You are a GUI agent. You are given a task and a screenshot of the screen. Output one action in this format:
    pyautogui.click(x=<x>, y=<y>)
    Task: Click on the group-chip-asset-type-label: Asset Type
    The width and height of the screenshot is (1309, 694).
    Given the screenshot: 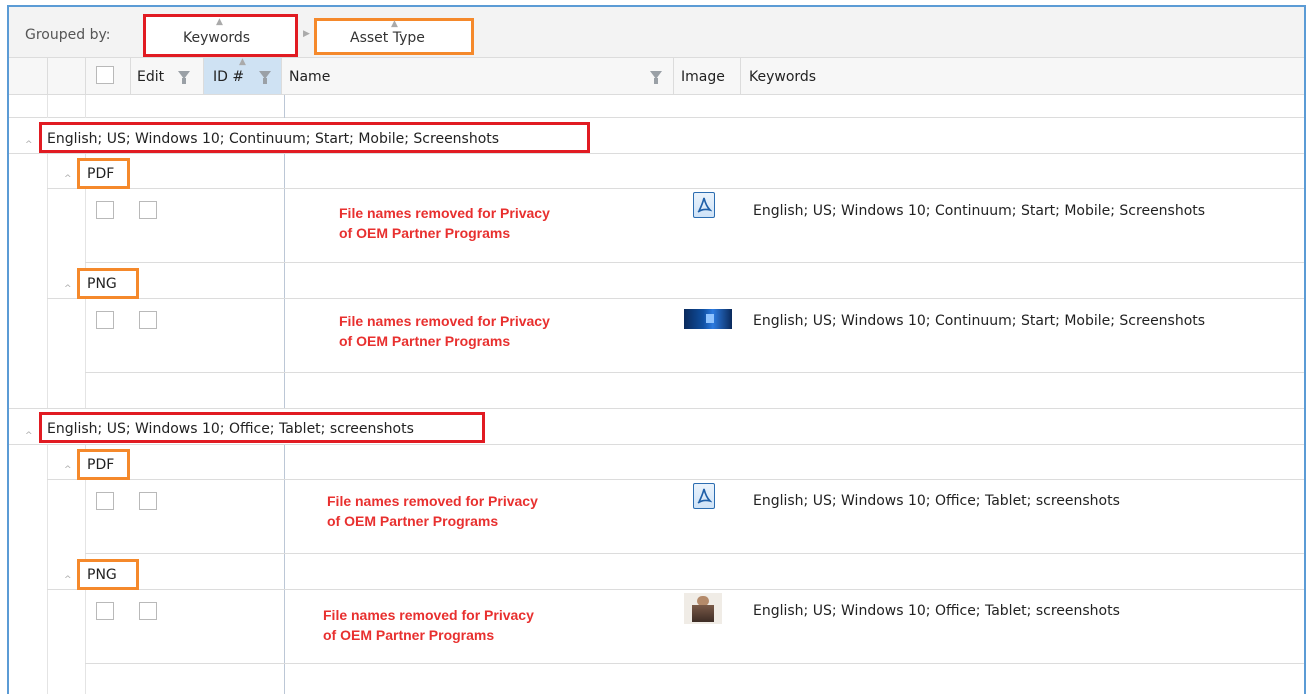 What is the action you would take?
    pyautogui.click(x=387, y=38)
    